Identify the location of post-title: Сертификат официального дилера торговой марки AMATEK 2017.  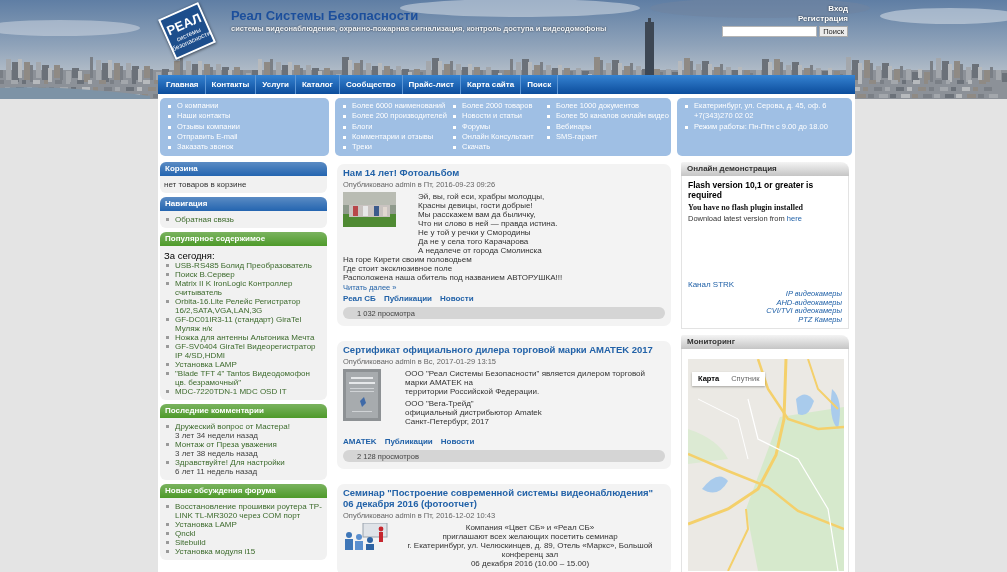
(504, 349).